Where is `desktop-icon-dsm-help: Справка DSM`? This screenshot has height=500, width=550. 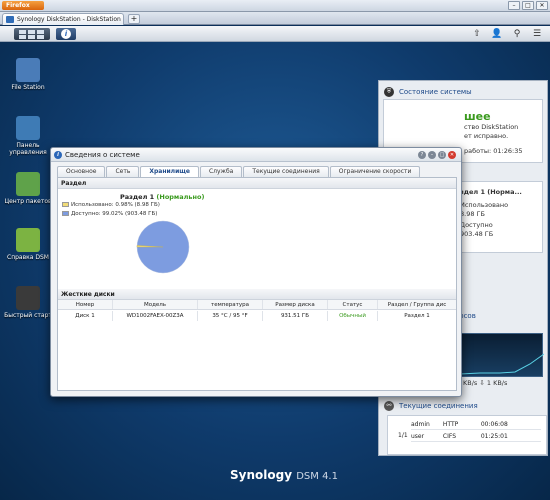 desktop-icon-dsm-help: Справка DSM is located at coordinates (28, 244).